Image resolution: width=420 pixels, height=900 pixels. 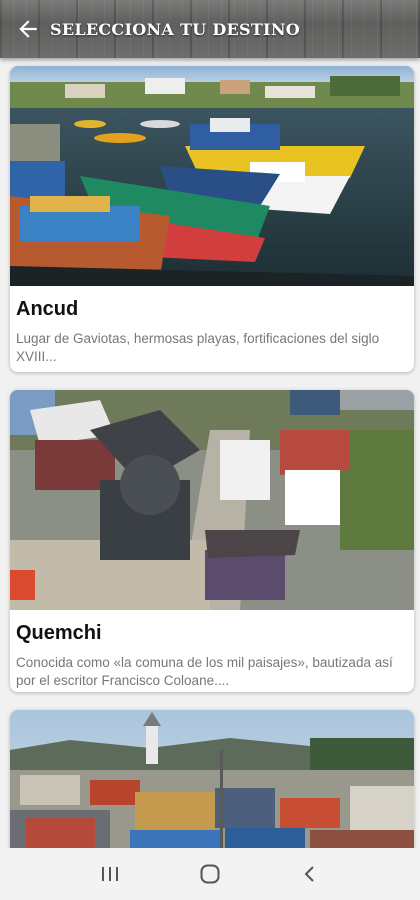 What do you see at coordinates (59, 633) in the screenshot?
I see `destination-name: Quemchi` at bounding box center [59, 633].